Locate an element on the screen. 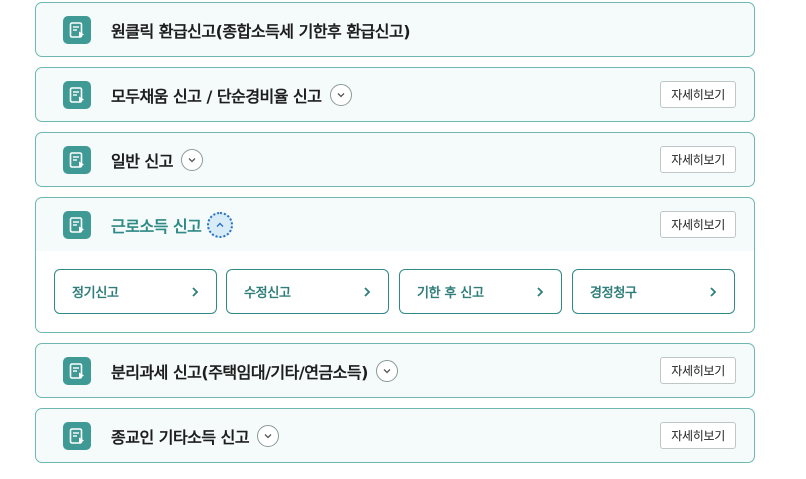  card-header: 종교인 기타소득 신고 자세히보기 is located at coordinates (395, 435).